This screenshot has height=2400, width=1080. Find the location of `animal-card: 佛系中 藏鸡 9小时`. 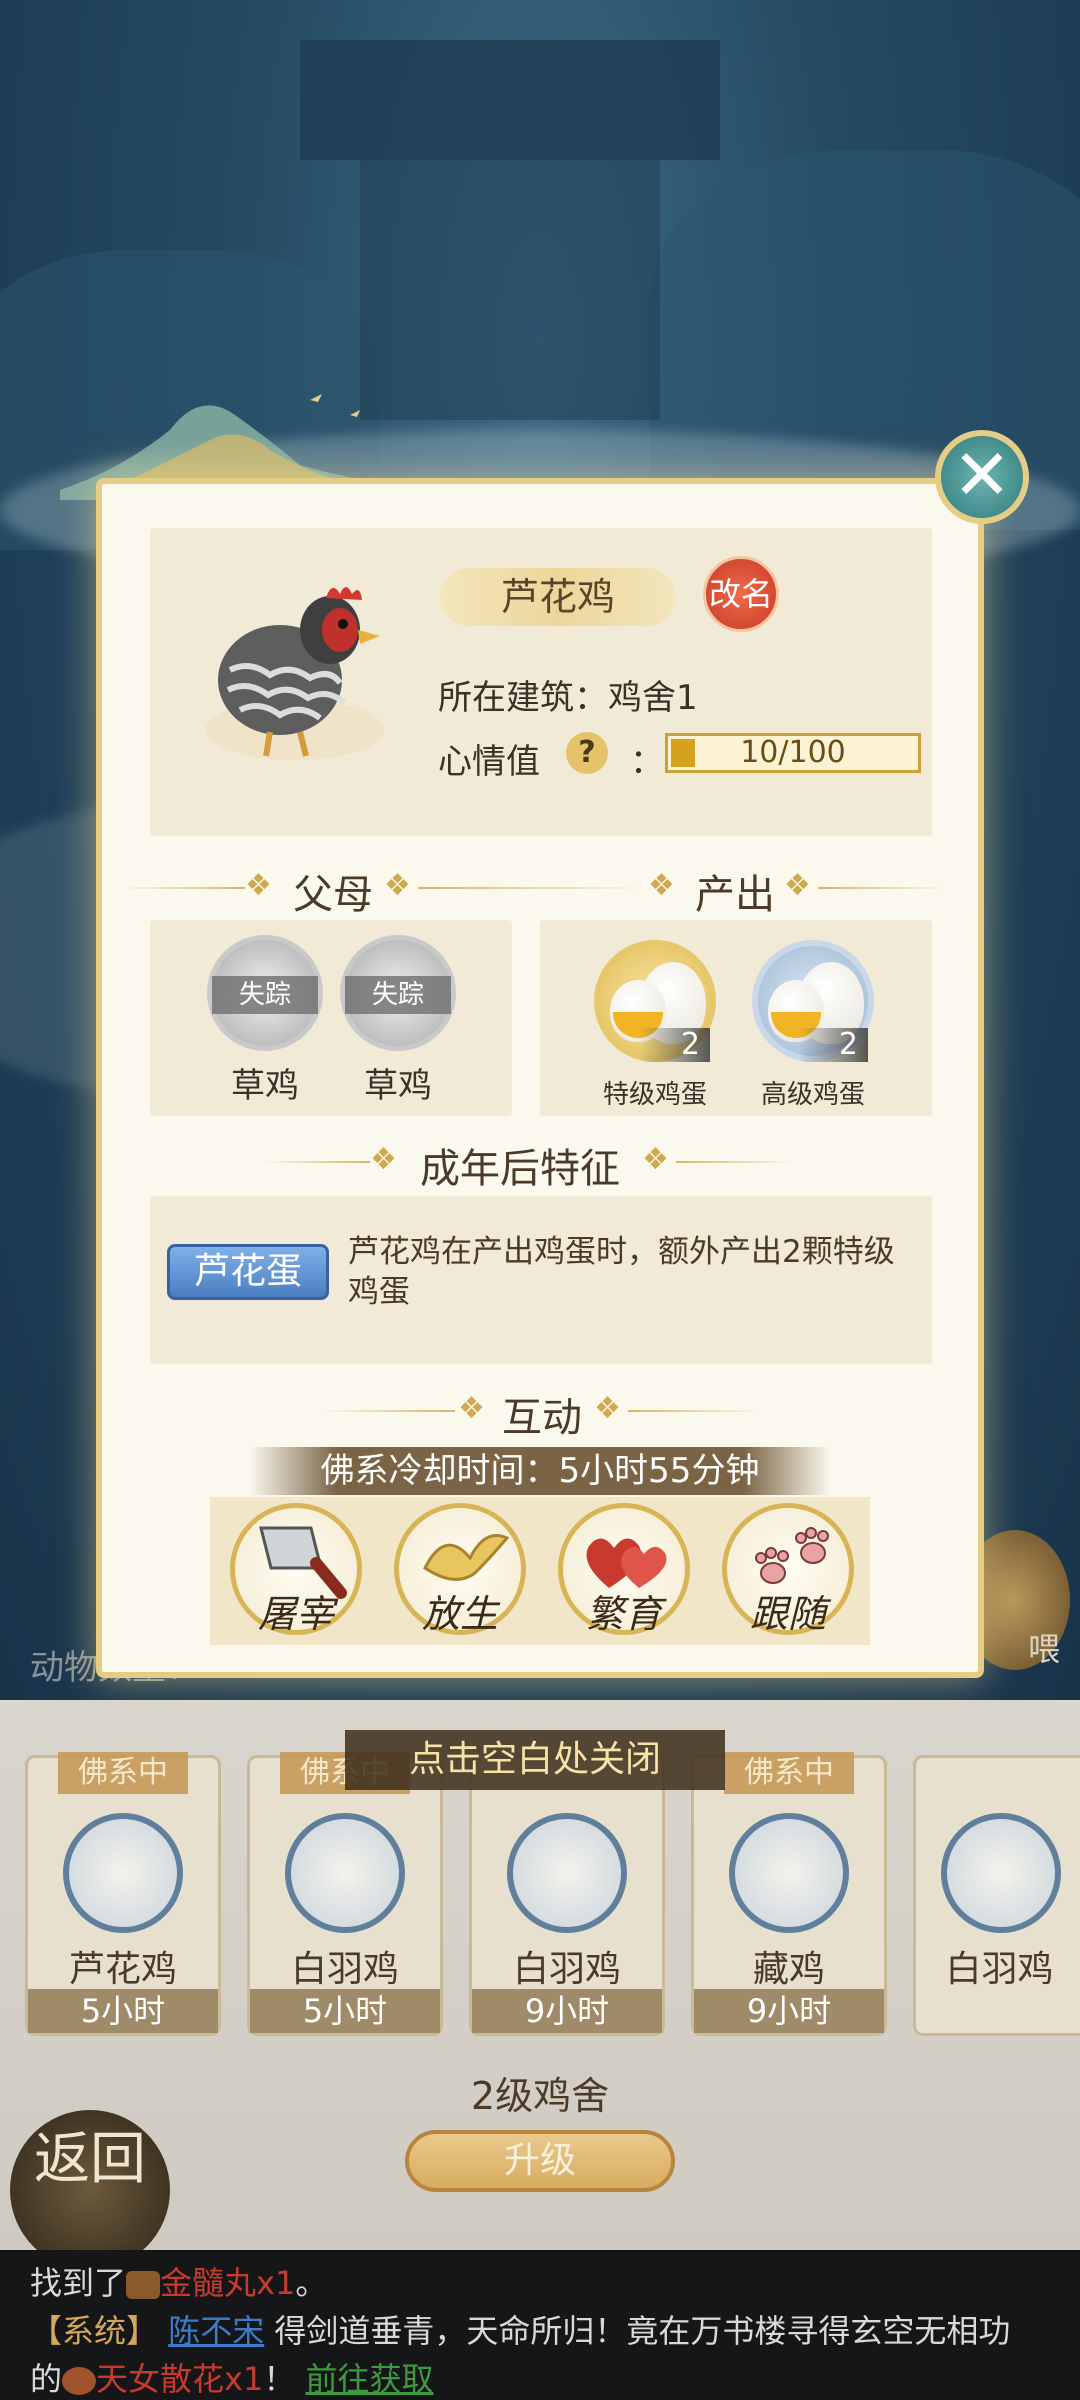

animal-card: 佛系中 藏鸡 9小时 is located at coordinates (789, 1894).